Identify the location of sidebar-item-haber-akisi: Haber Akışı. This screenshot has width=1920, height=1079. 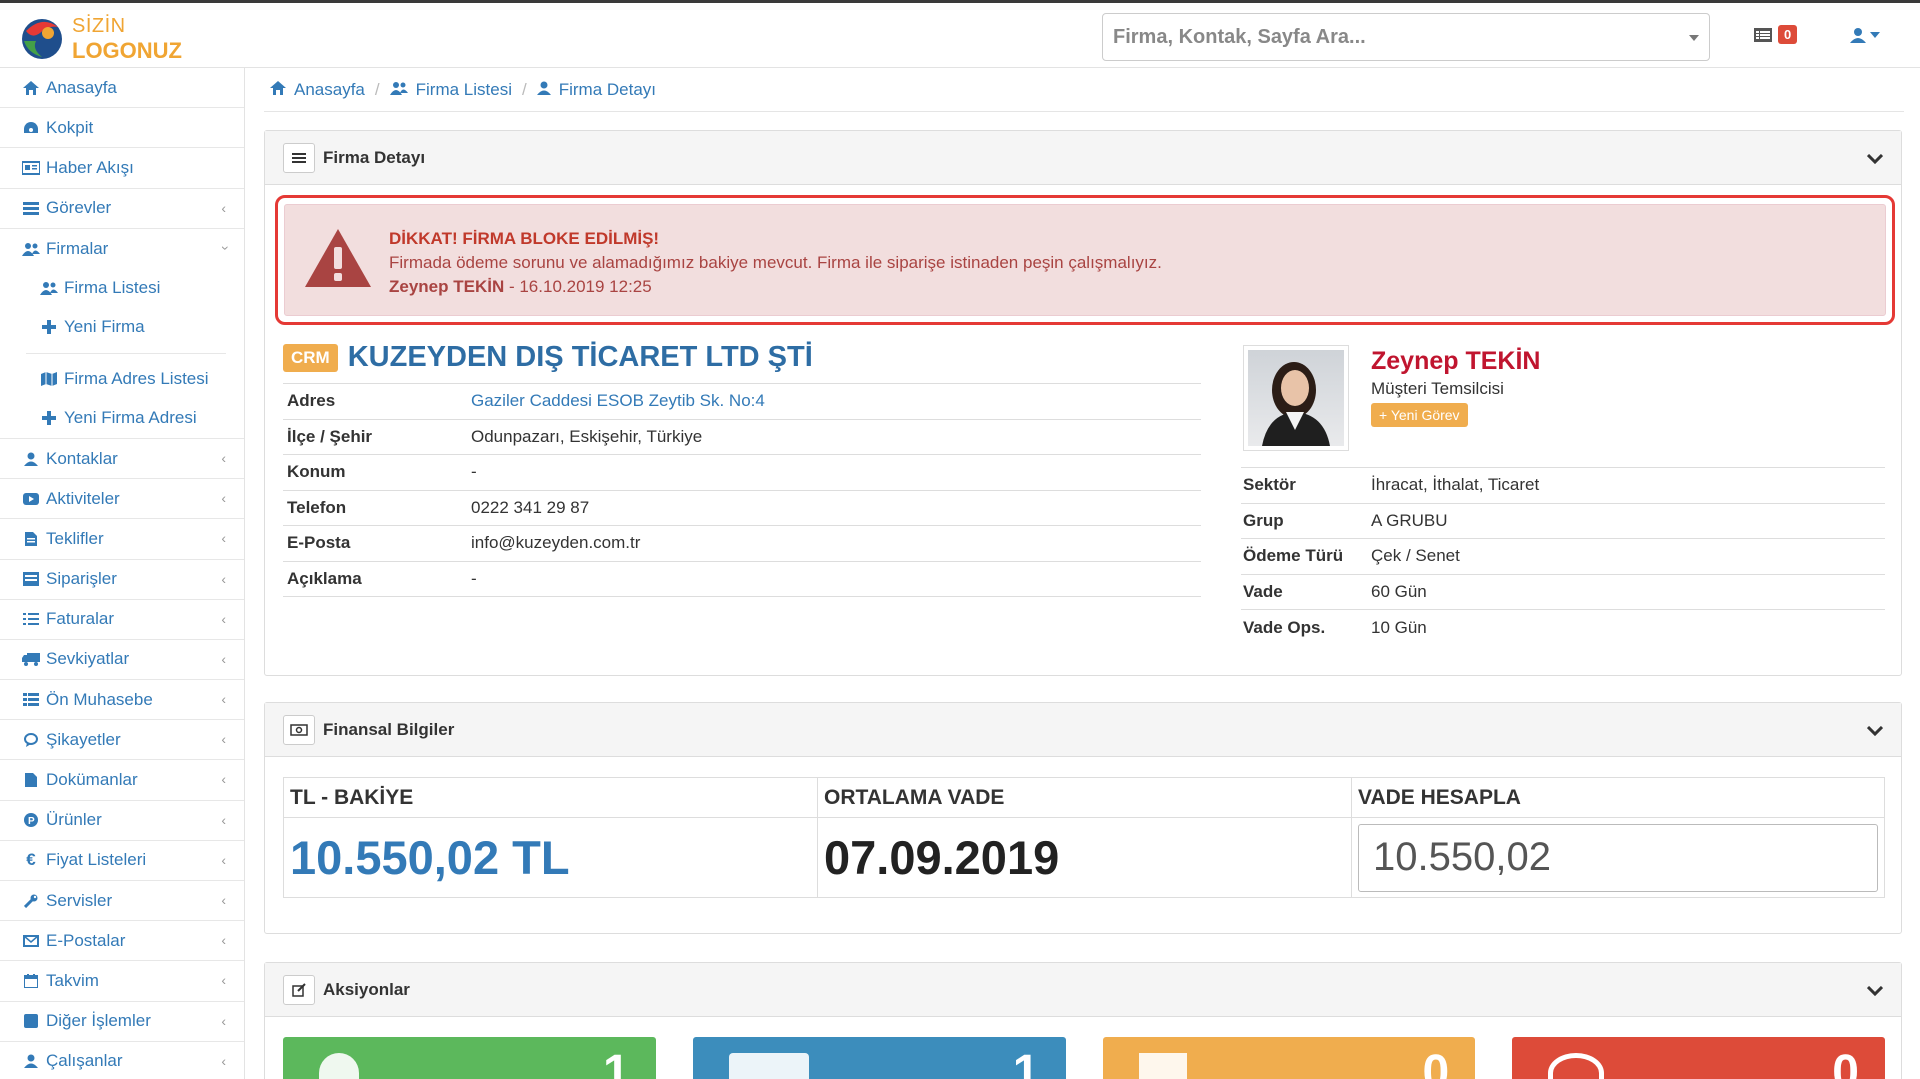
(122, 168).